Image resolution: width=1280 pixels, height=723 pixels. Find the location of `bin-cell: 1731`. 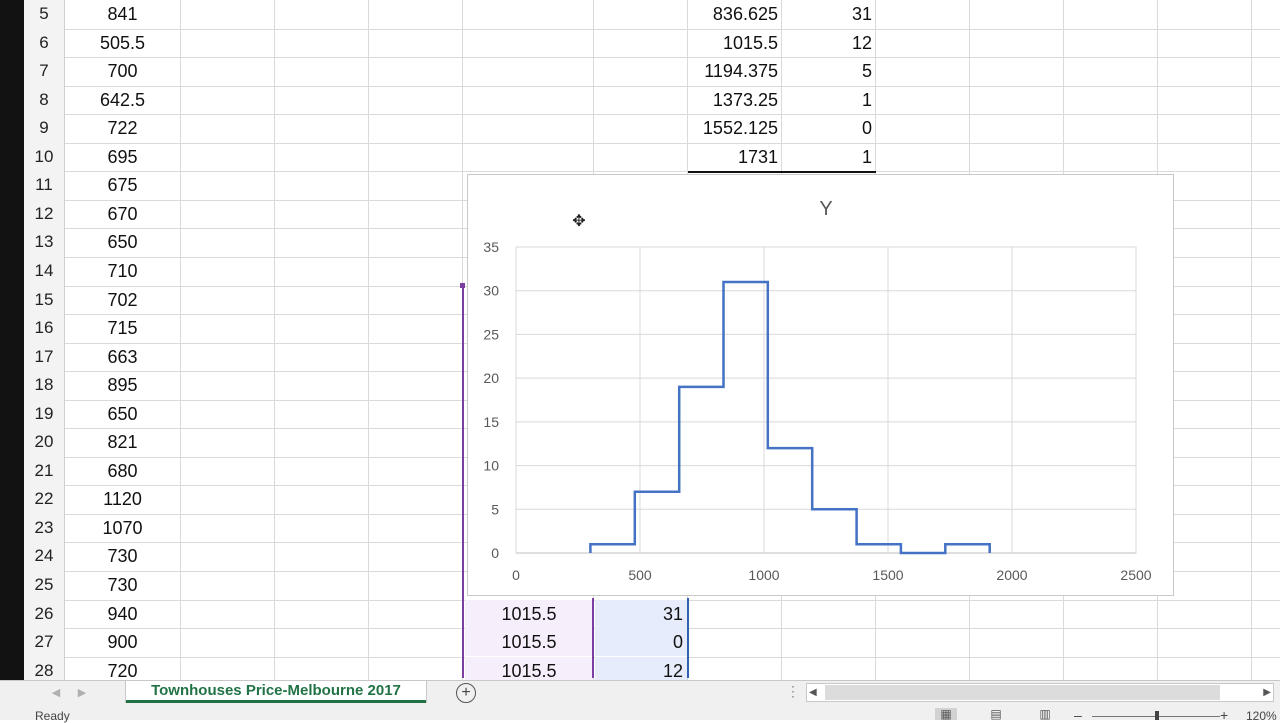

bin-cell: 1731 is located at coordinates (733, 157).